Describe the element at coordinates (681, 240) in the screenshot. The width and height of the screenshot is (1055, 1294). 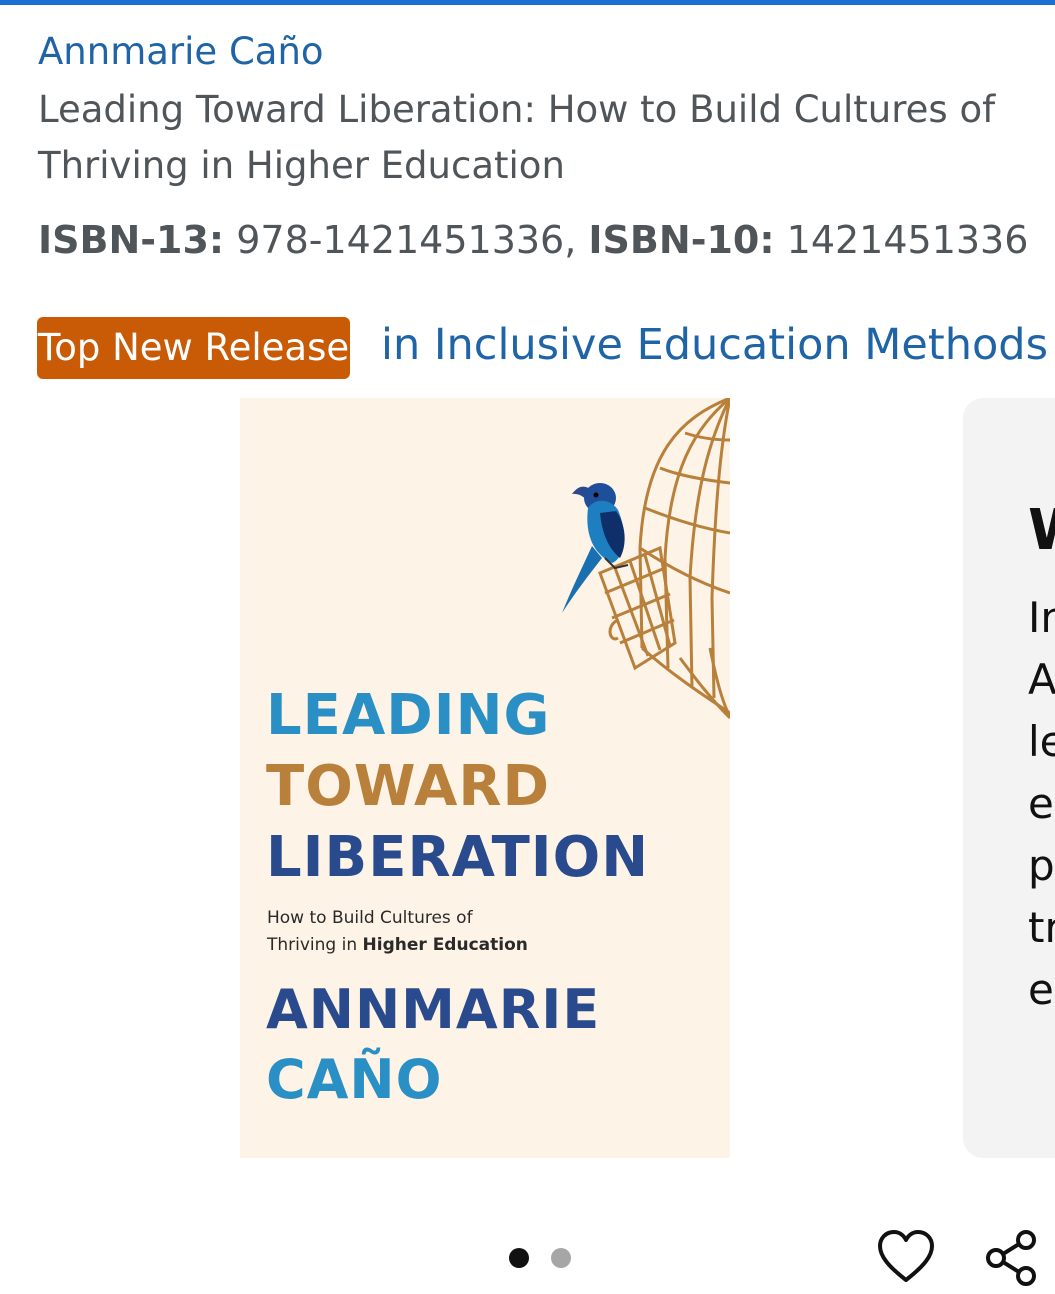
I see `isbn10-label: ISBN-10:` at that location.